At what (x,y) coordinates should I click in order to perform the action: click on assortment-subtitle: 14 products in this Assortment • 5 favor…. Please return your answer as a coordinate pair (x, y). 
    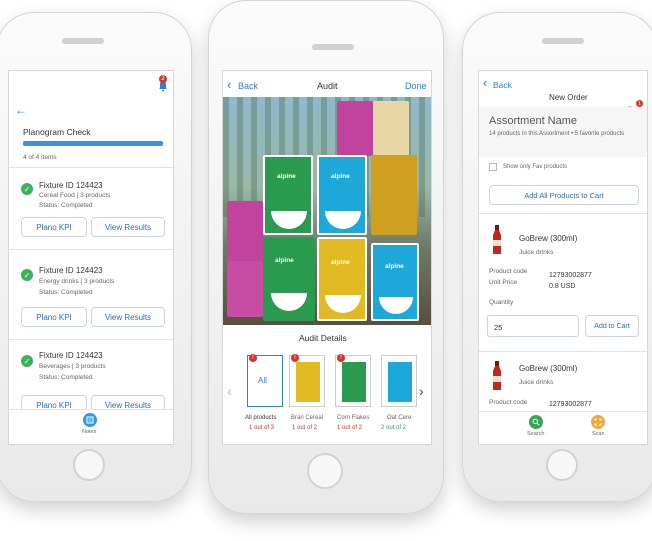
    Looking at the image, I should click on (557, 134).